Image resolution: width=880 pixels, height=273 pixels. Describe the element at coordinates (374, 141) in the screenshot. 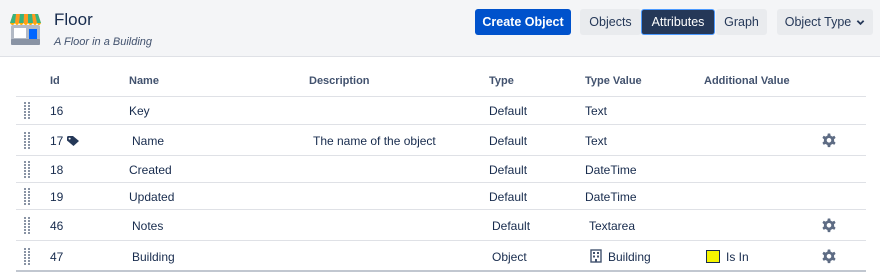

I see `row-description: The name of the object` at that location.